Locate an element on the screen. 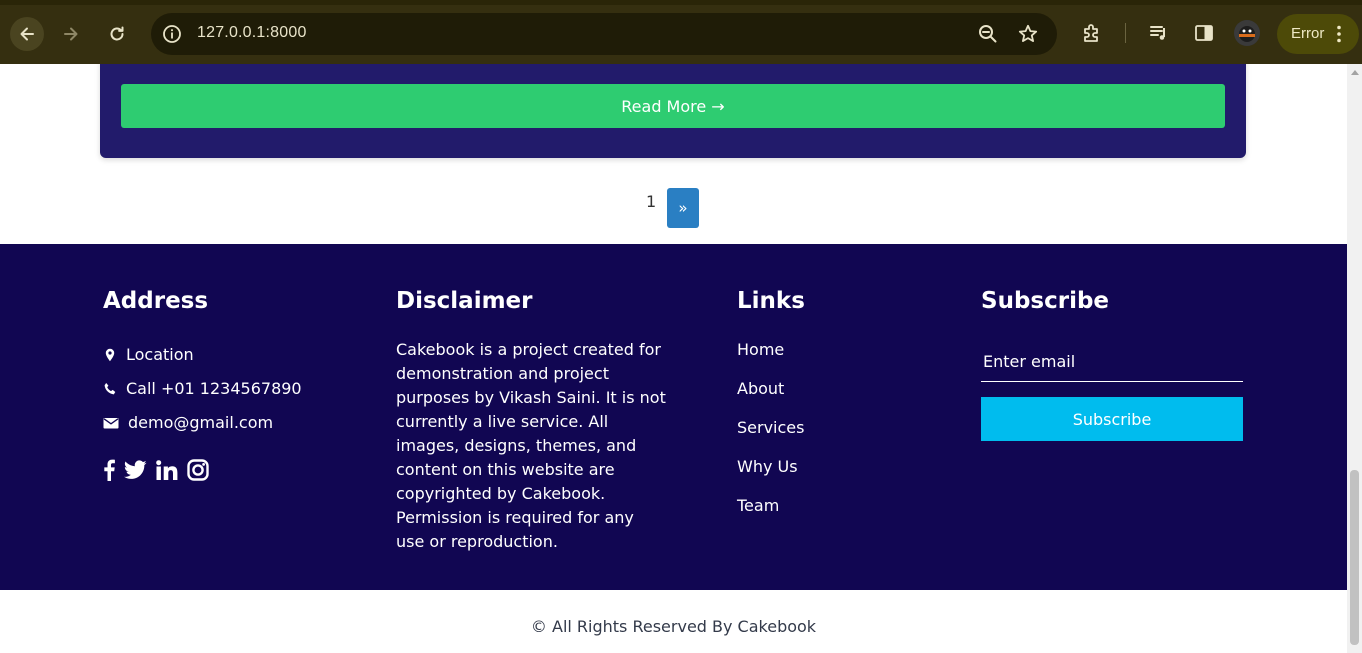 The width and height of the screenshot is (1362, 653). media-queue-icon is located at coordinates (1159, 33).